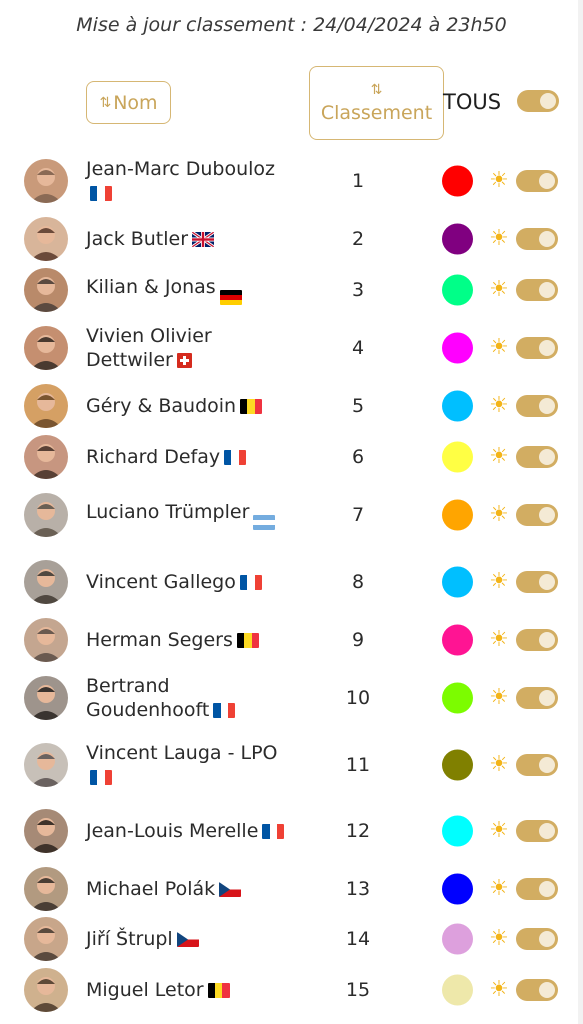 This screenshot has width=583, height=1024. What do you see at coordinates (358, 515) in the screenshot?
I see `player-rank: 7` at bounding box center [358, 515].